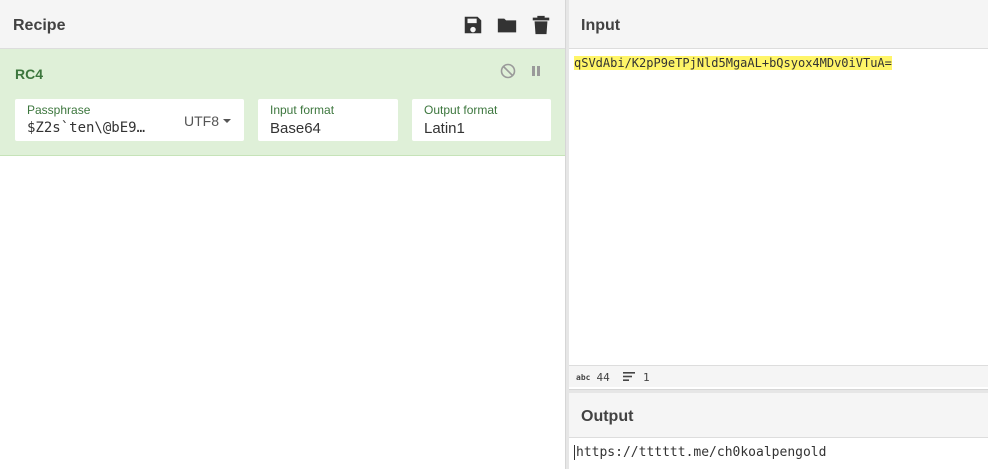 This screenshot has width=988, height=469. Describe the element at coordinates (508, 71) in the screenshot. I see `disable-icon` at that location.